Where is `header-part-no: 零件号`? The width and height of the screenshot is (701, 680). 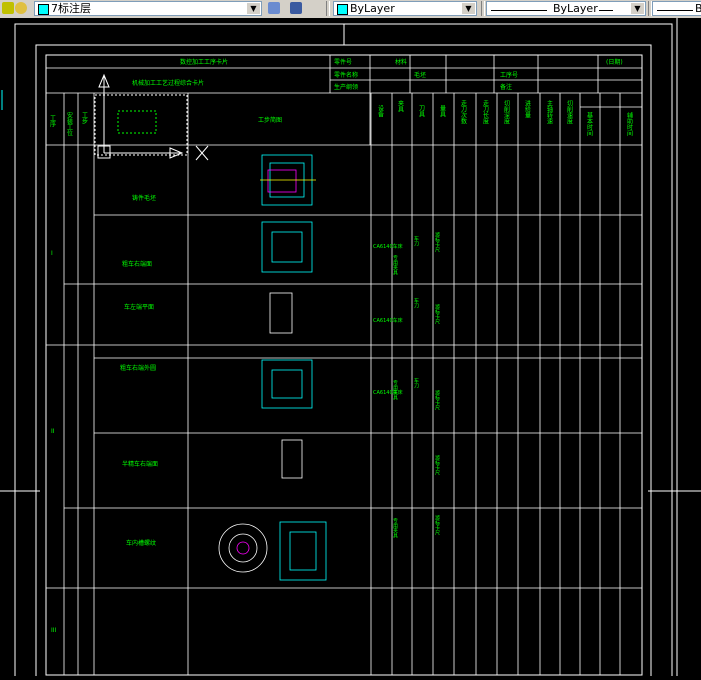
header-part-no: 零件号 is located at coordinates (343, 62).